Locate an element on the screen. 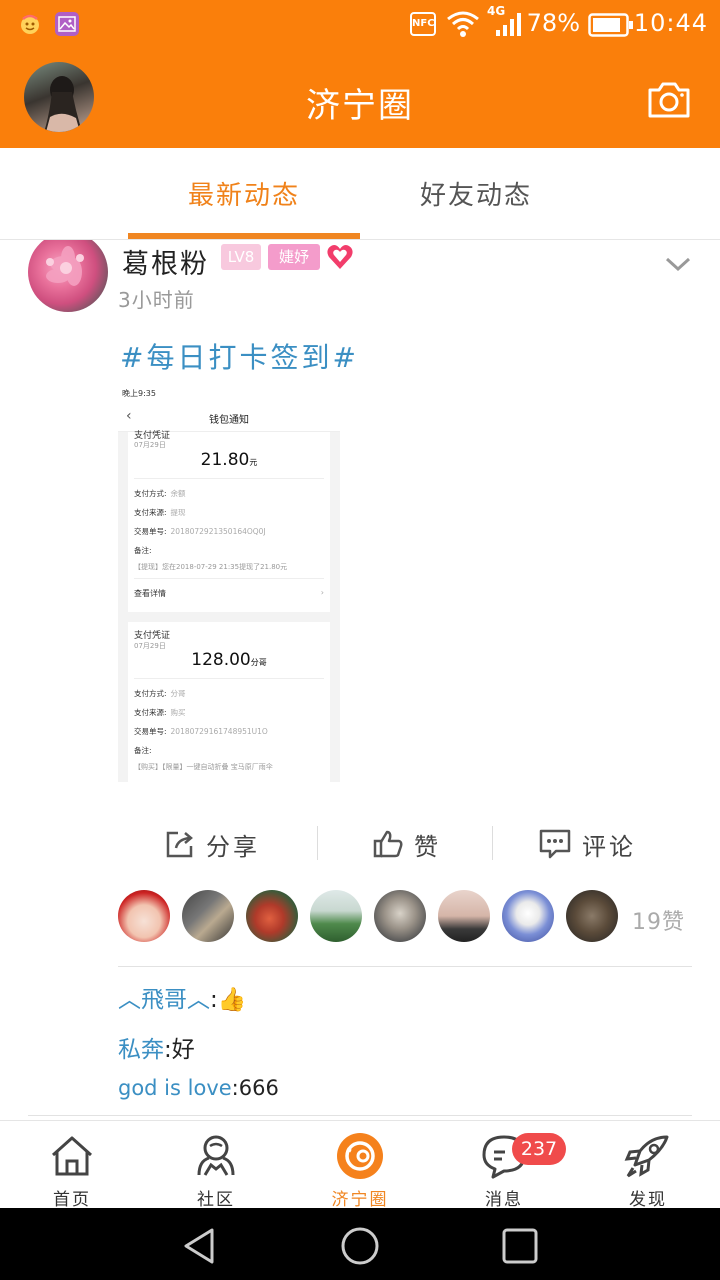 This screenshot has width=720, height=1280. amount-unit: 元 is located at coordinates (253, 462).